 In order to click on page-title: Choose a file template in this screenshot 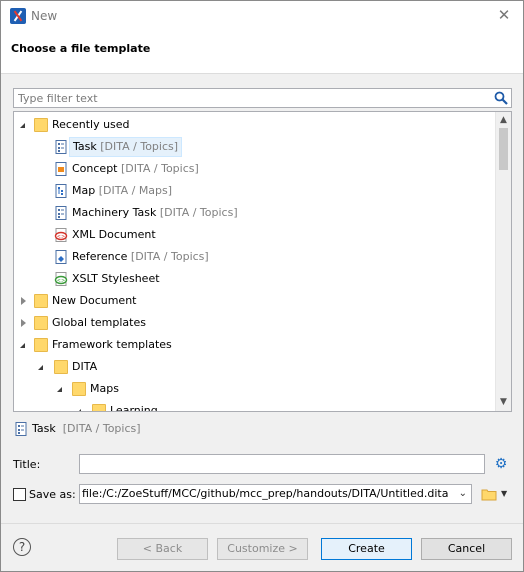, I will do `click(81, 48)`.